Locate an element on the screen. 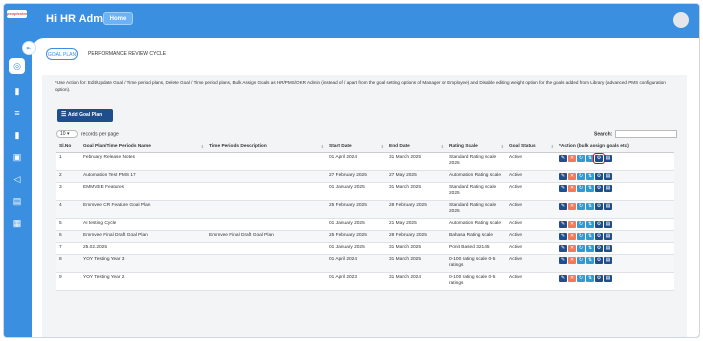  col-header: Time Periods Description ⬍ is located at coordinates (266, 147).